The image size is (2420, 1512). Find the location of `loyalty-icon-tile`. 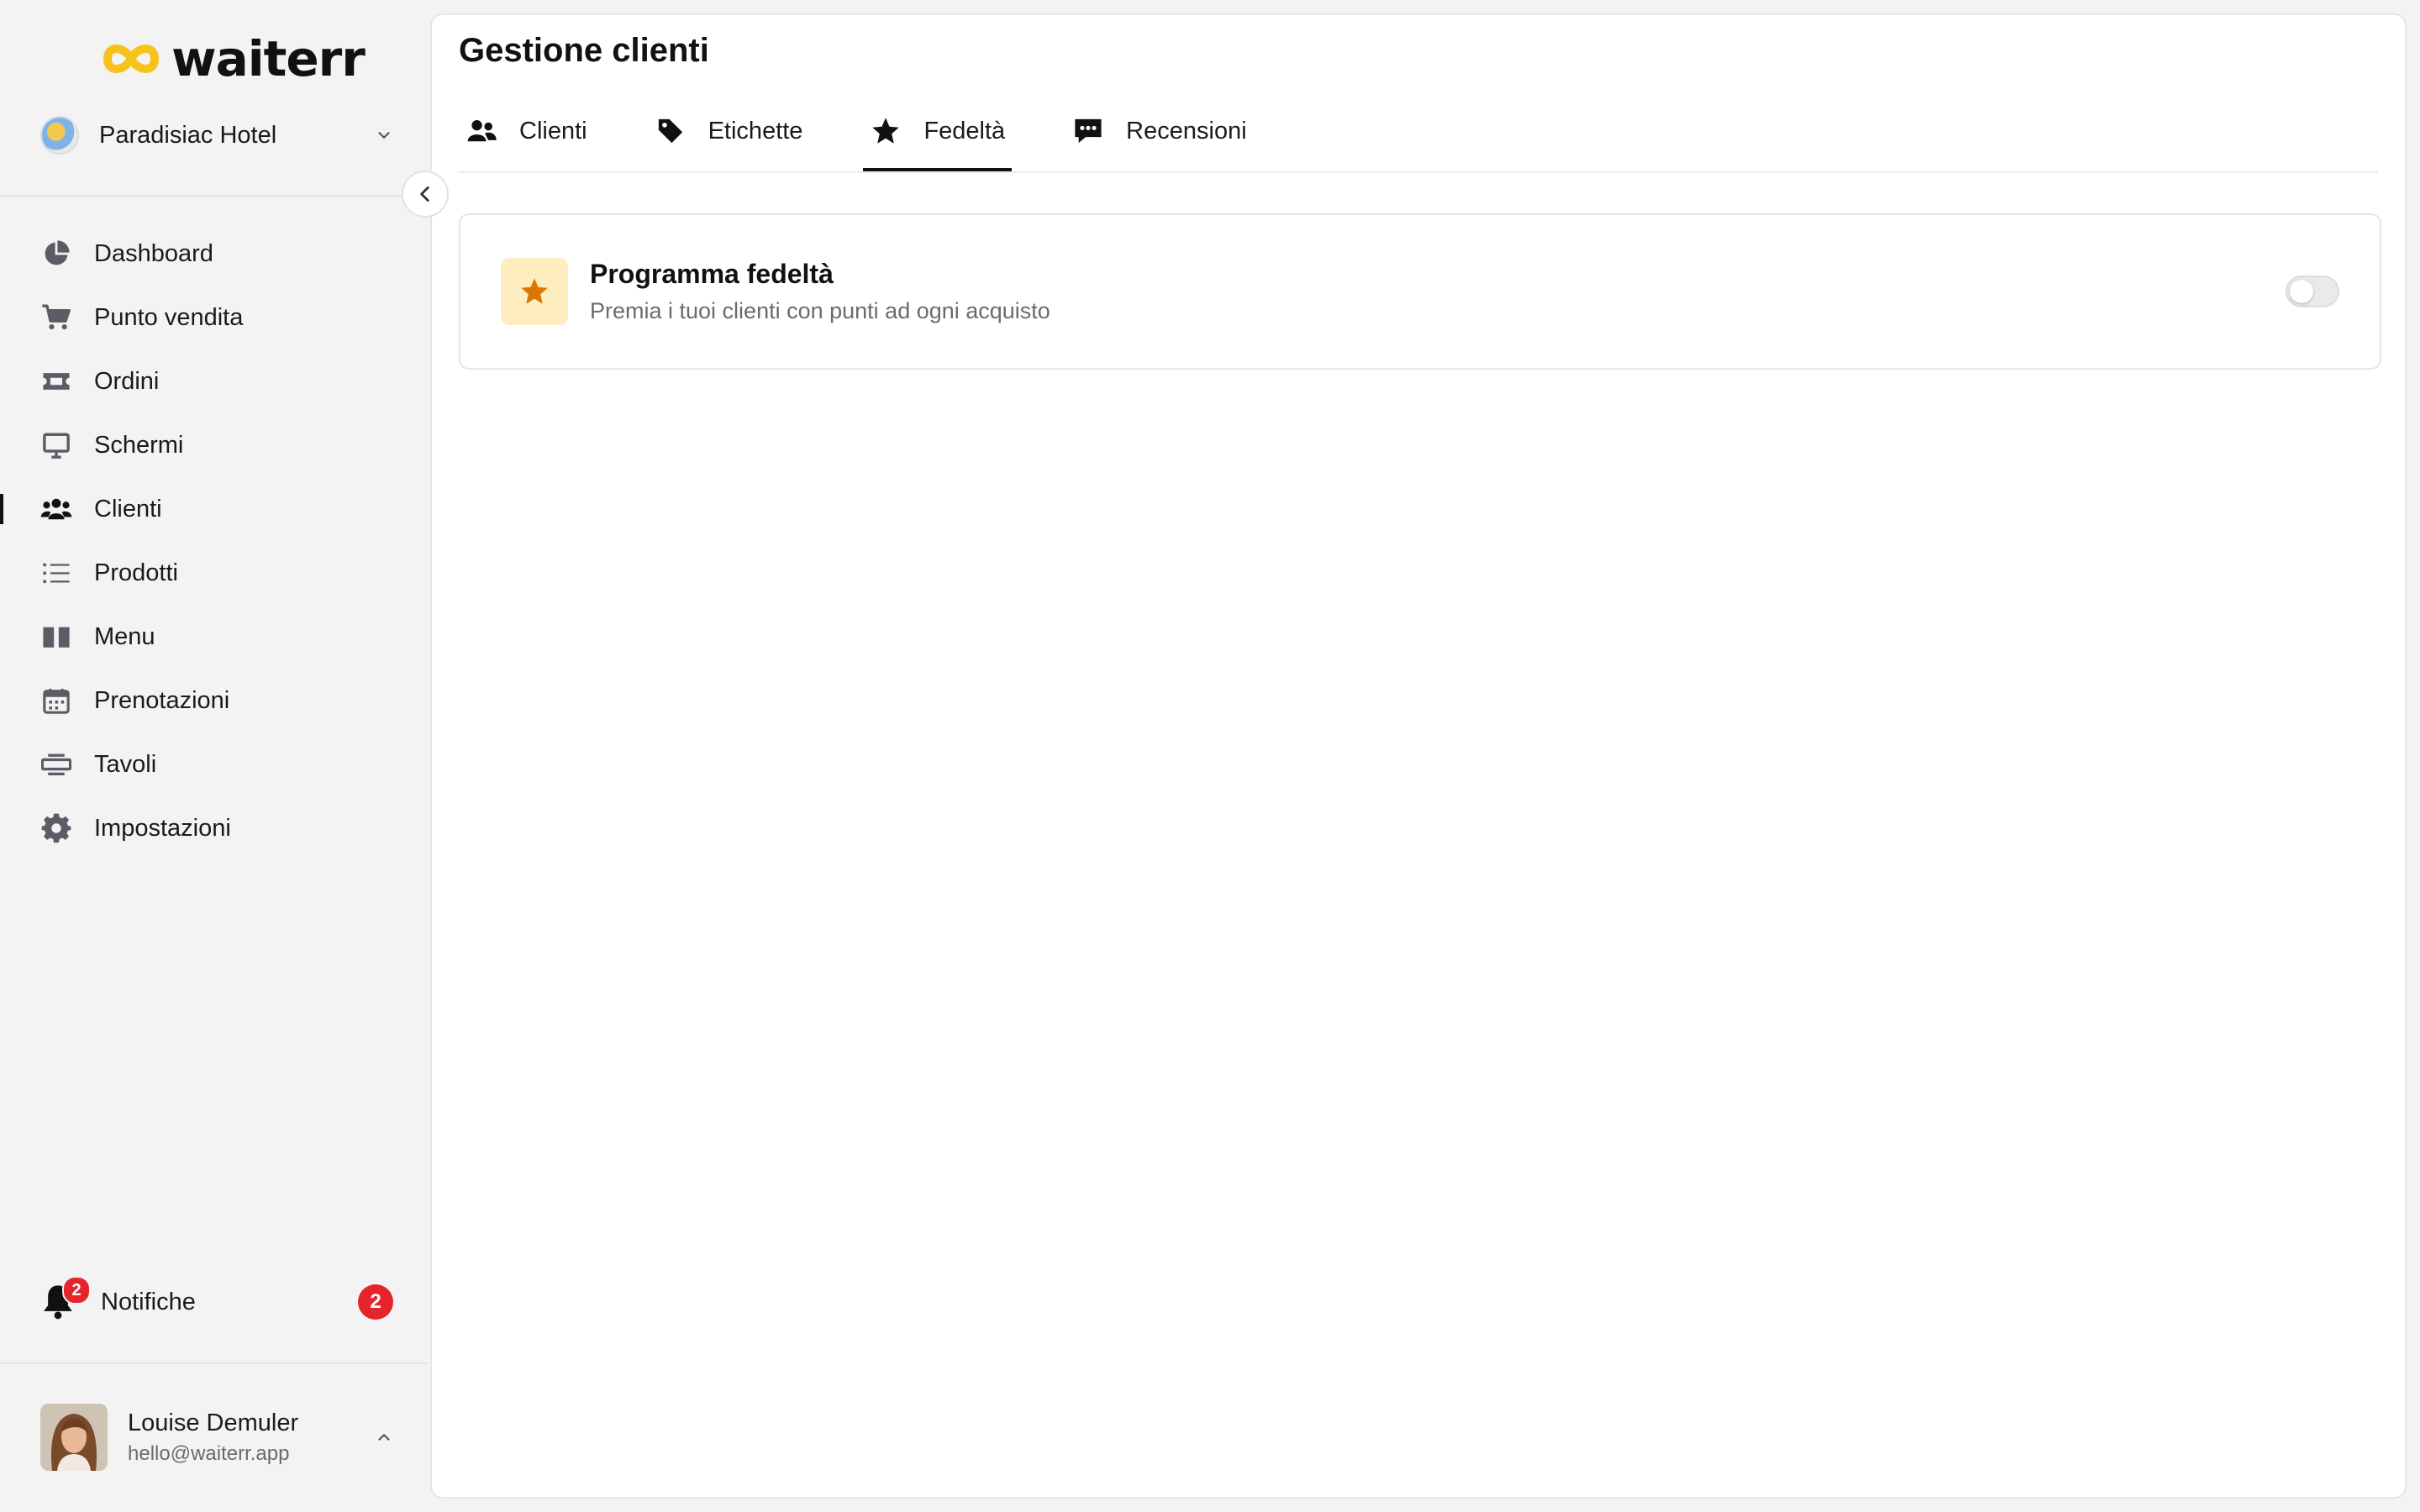

loyalty-icon-tile is located at coordinates (534, 291).